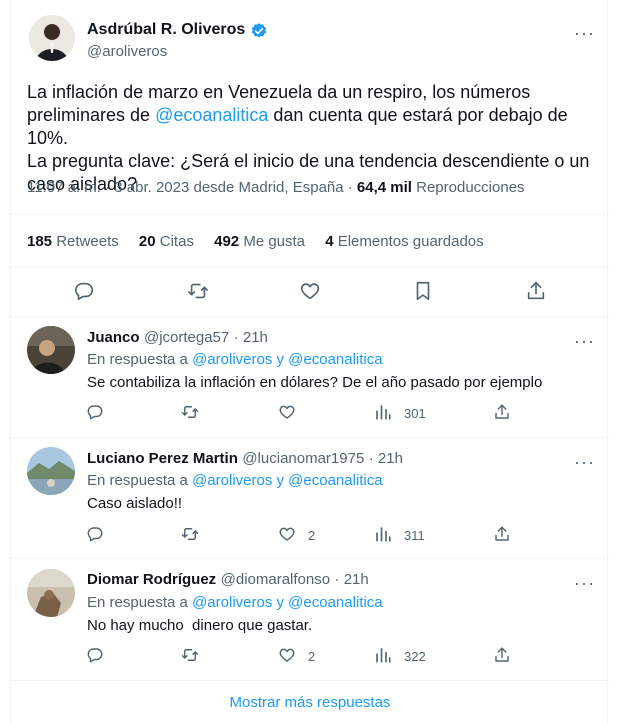 Image resolution: width=621 pixels, height=723 pixels. Describe the element at coordinates (259, 31) in the screenshot. I see `verified-badge-icon` at that location.